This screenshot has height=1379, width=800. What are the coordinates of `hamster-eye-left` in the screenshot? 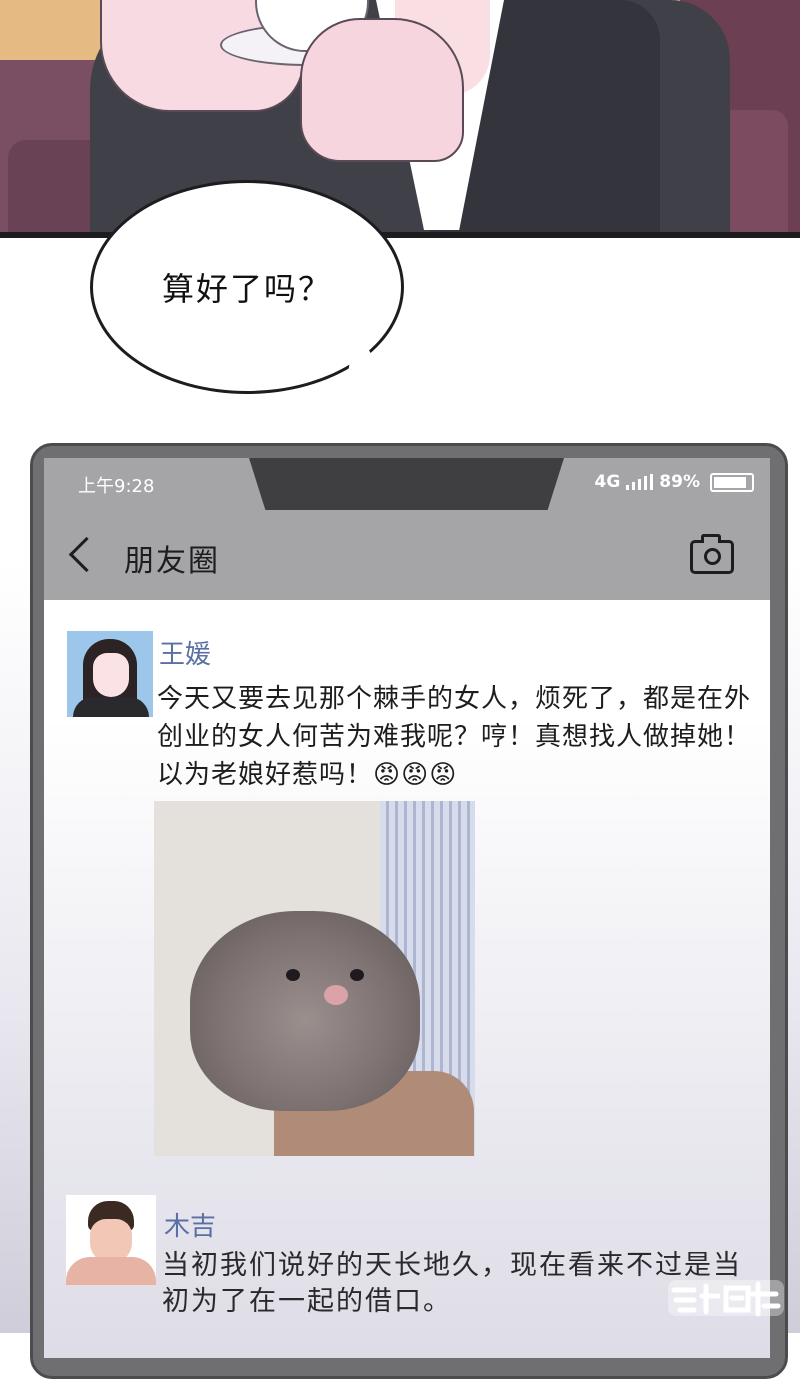 It's located at (293, 975).